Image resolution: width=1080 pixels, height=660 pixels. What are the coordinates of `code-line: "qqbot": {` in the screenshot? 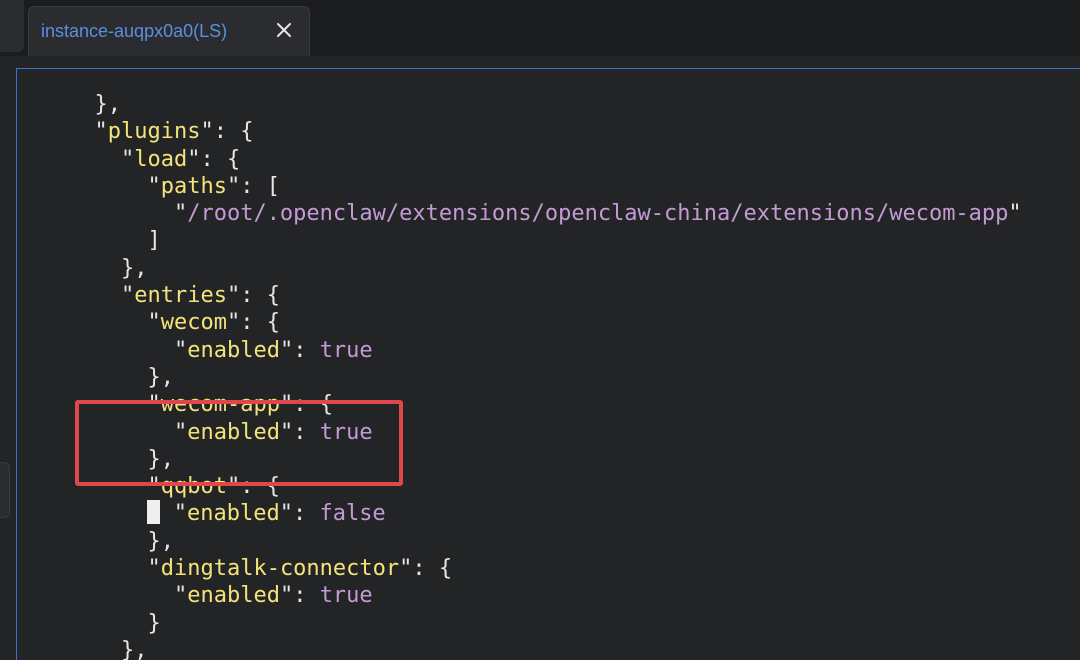 It's located at (545, 486).